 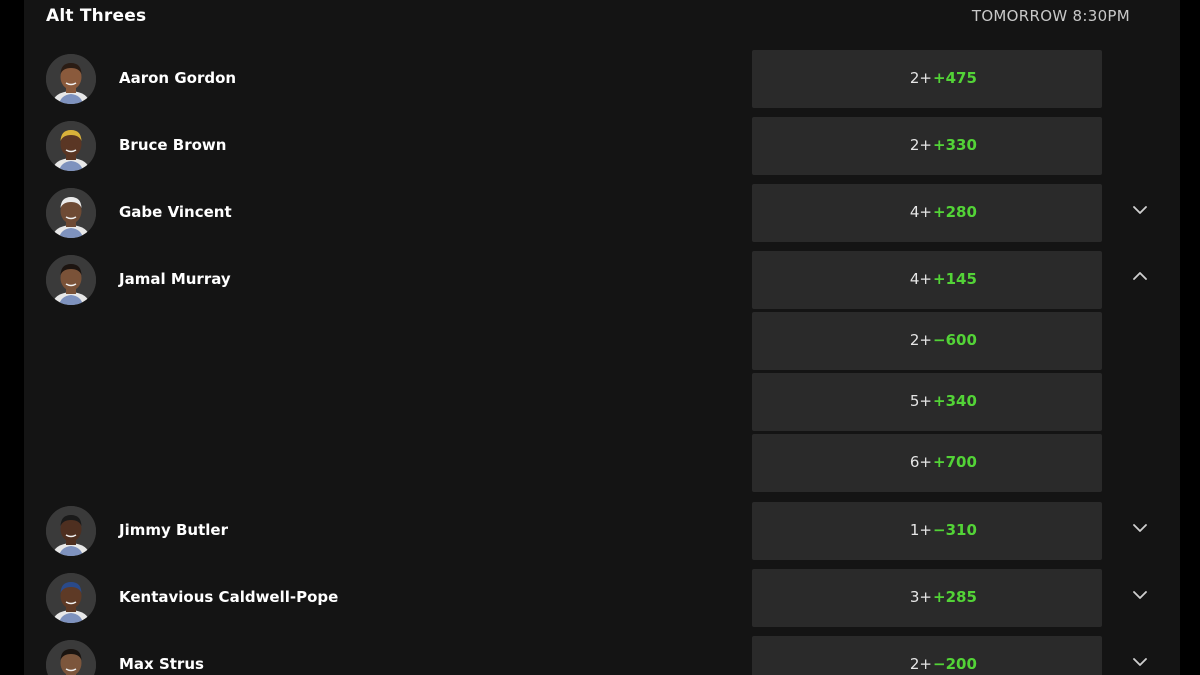 I want to click on odds-button: 1+ −310, so click(x=927, y=531).